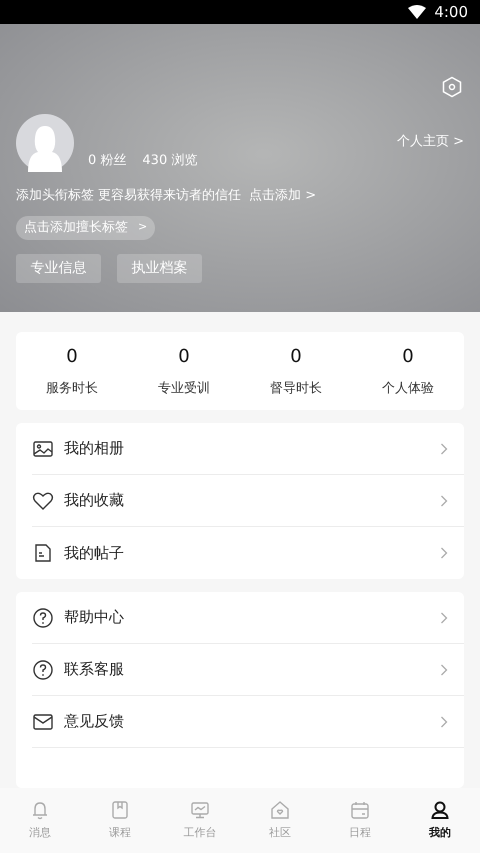 This screenshot has width=480, height=853. What do you see at coordinates (452, 87) in the screenshot?
I see `settings-icon` at bounding box center [452, 87].